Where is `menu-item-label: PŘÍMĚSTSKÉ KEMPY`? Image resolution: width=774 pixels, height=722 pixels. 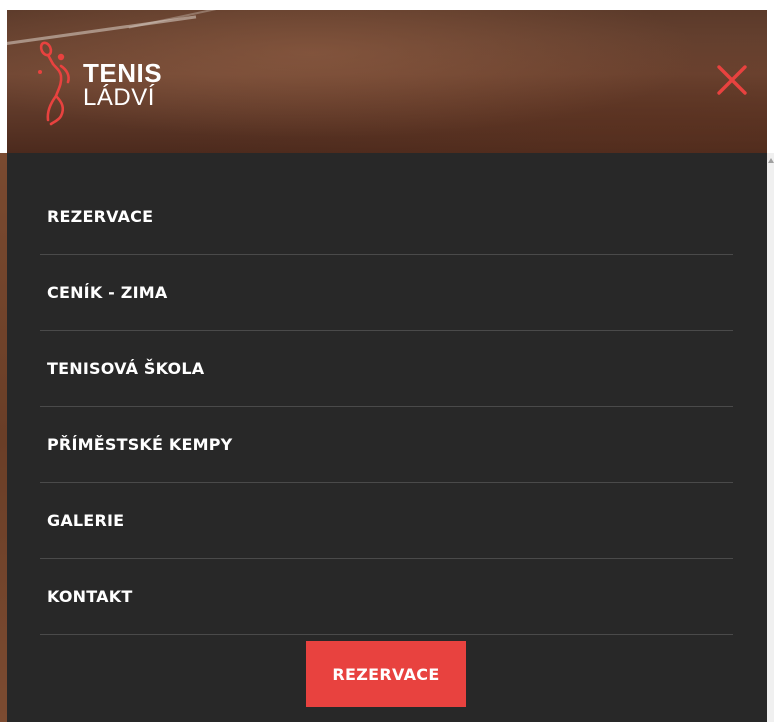 menu-item-label: PŘÍMĚSTSKÉ KEMPY is located at coordinates (140, 444).